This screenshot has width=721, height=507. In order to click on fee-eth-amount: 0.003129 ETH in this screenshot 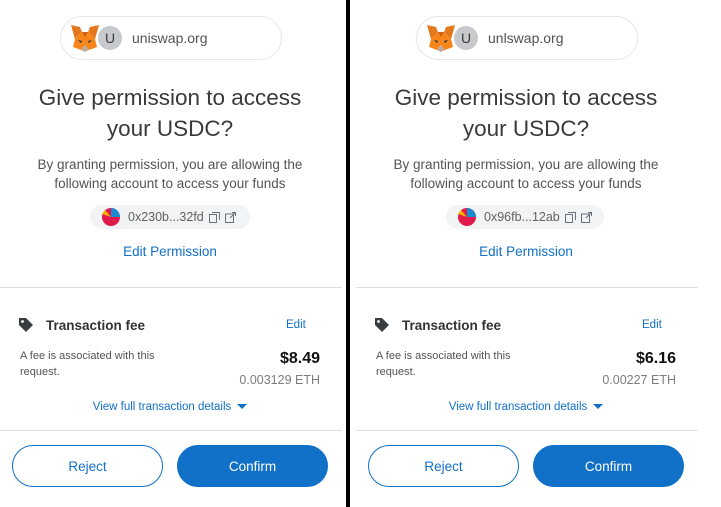, I will do `click(279, 380)`.